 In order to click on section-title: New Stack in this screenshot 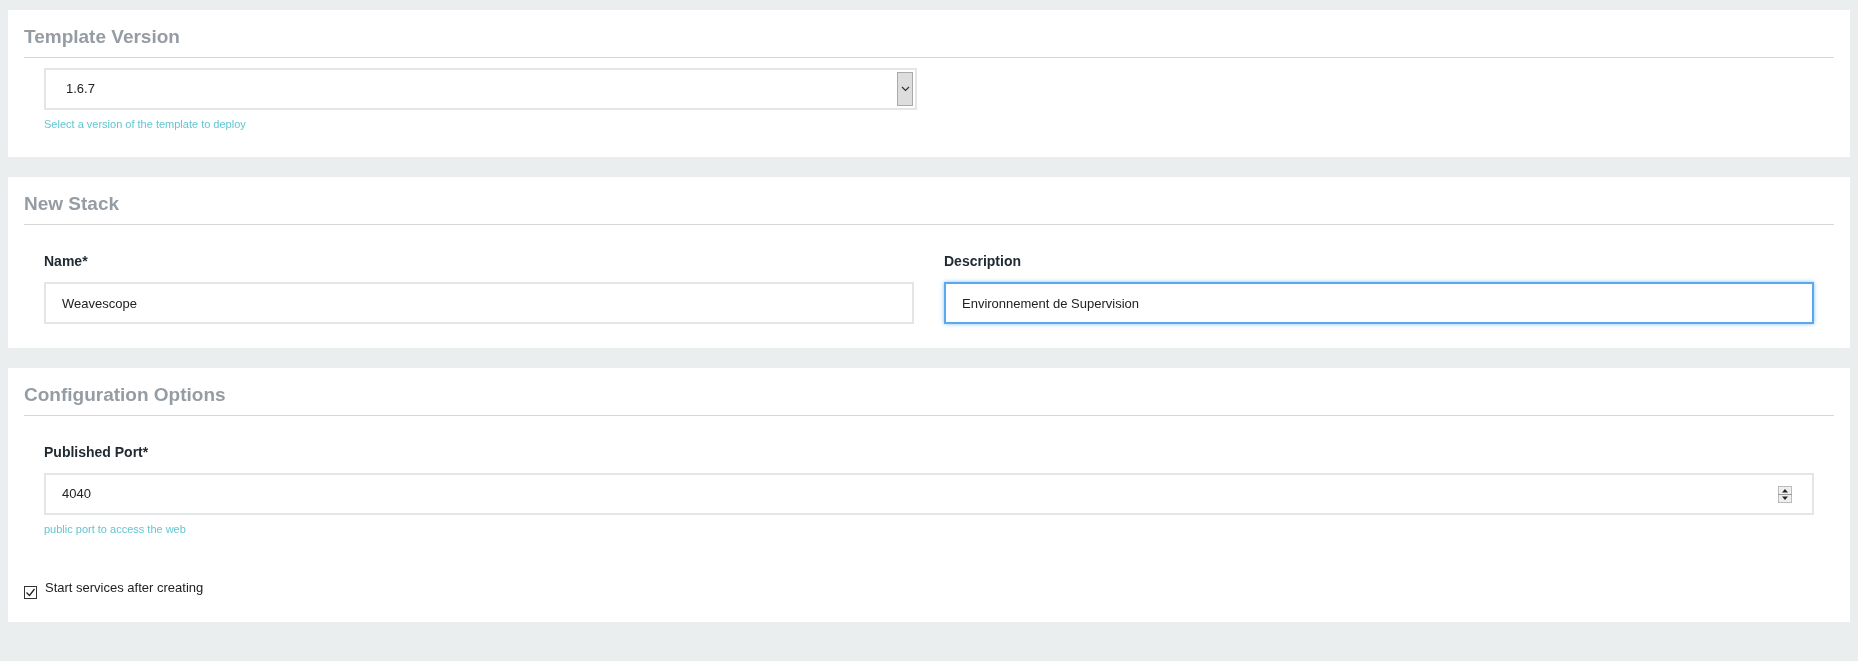, I will do `click(929, 209)`.